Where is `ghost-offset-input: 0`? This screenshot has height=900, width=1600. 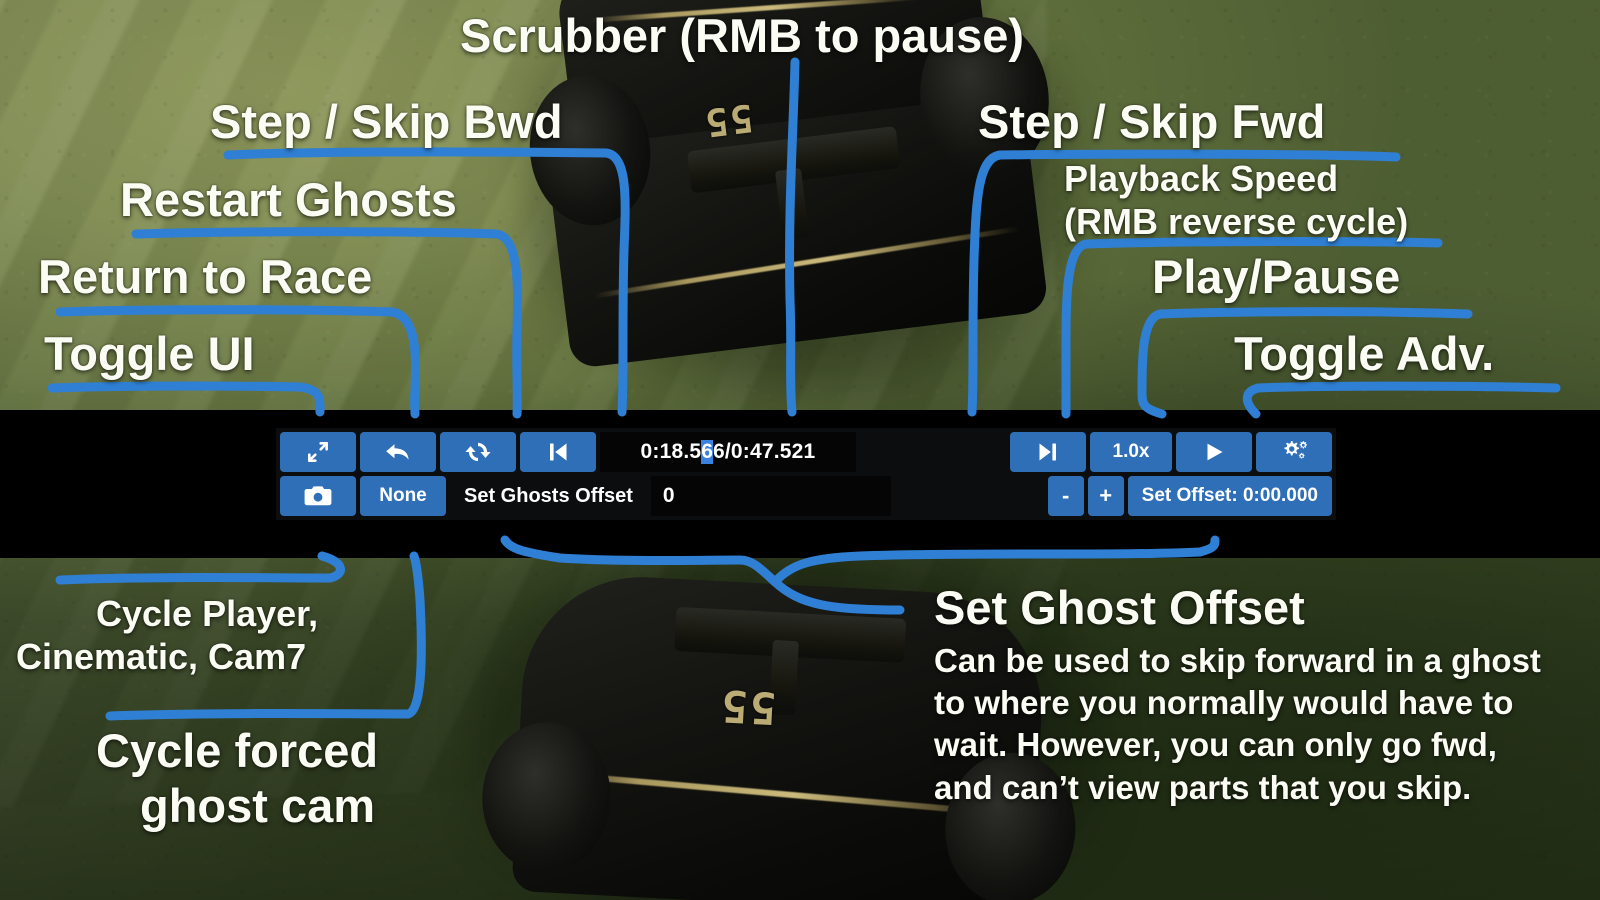
ghost-offset-input: 0 is located at coordinates (770, 496).